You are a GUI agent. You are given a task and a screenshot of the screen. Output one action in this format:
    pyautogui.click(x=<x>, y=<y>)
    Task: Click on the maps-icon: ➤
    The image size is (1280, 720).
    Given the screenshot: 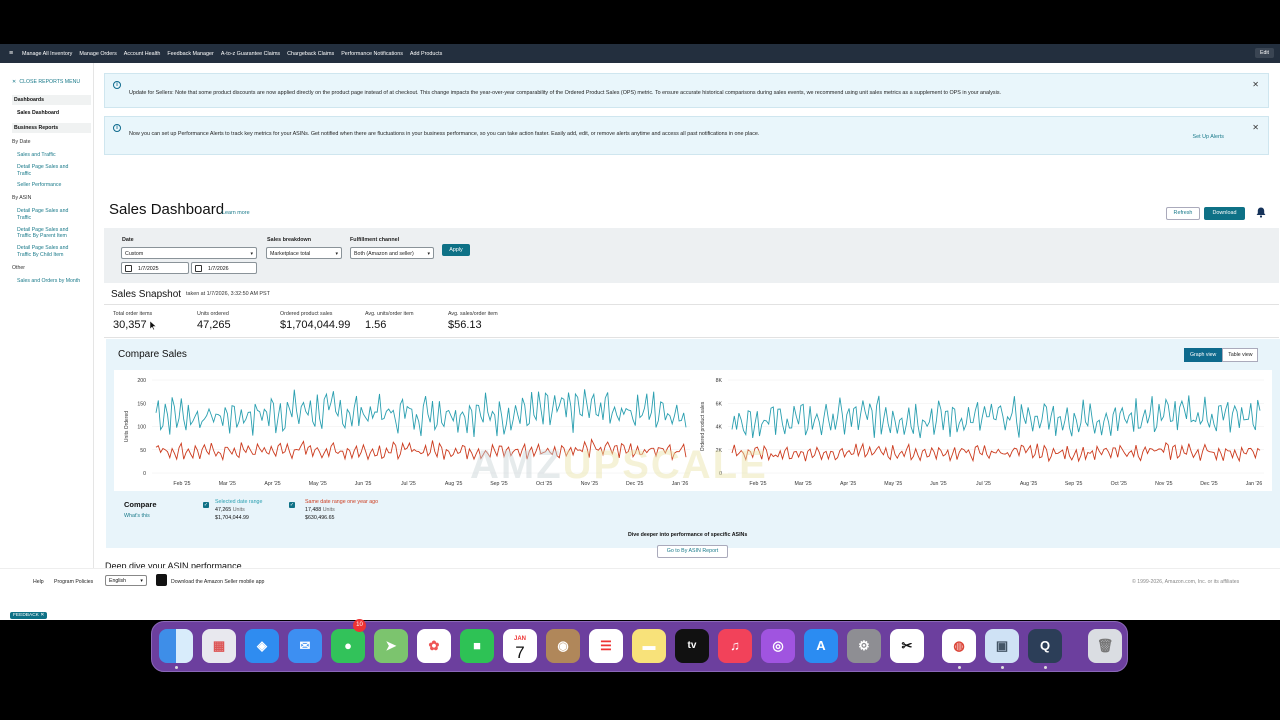 What is the action you would take?
    pyautogui.click(x=391, y=646)
    